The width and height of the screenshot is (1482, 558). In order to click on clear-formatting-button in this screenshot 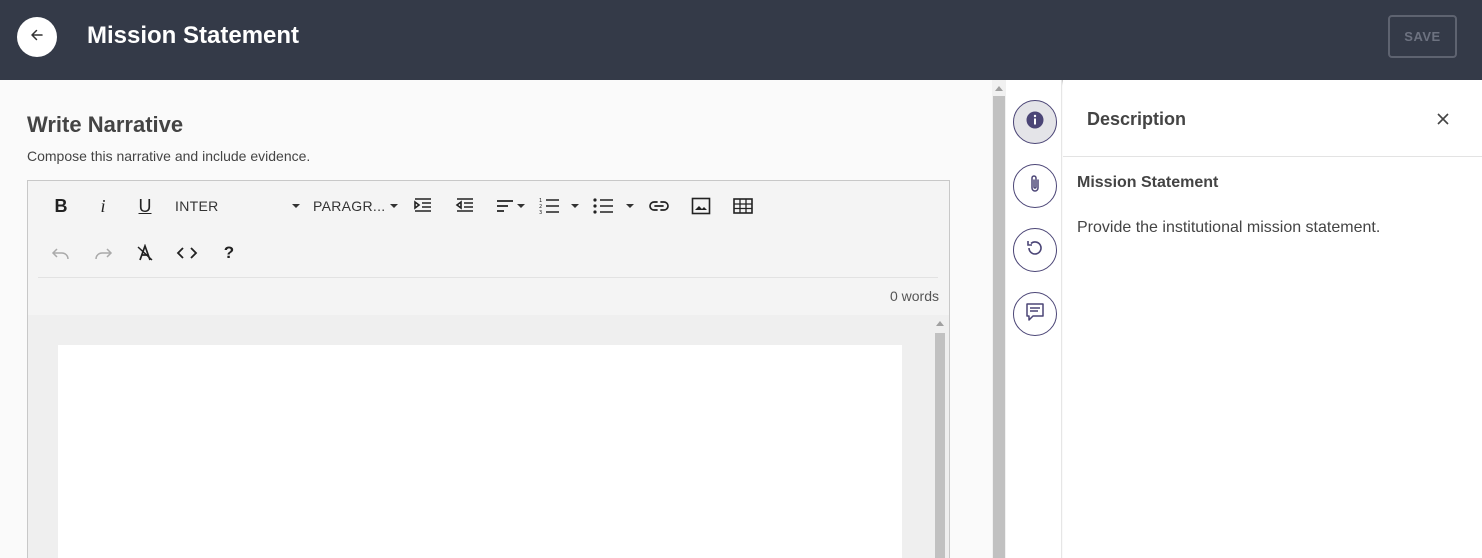, I will do `click(145, 253)`.